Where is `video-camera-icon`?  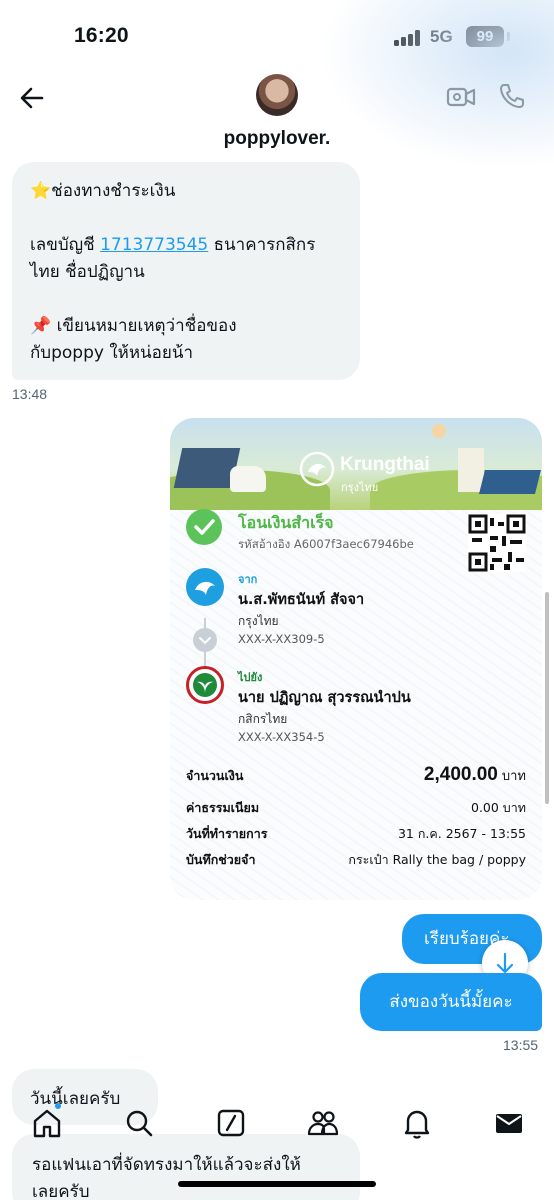
video-camera-icon is located at coordinates (461, 97).